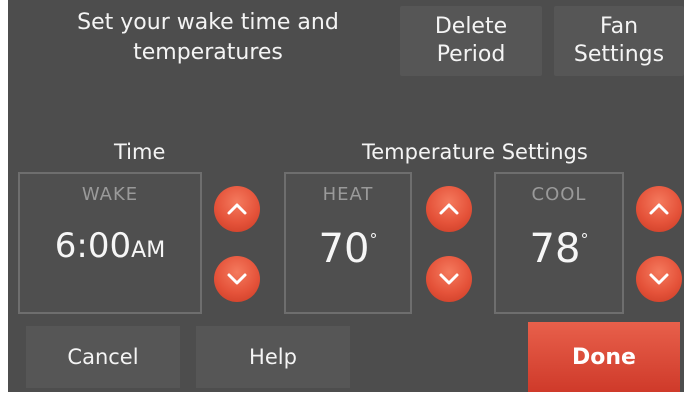 The height and width of the screenshot is (396, 688). What do you see at coordinates (140, 152) in the screenshot?
I see `time-heading: Time` at bounding box center [140, 152].